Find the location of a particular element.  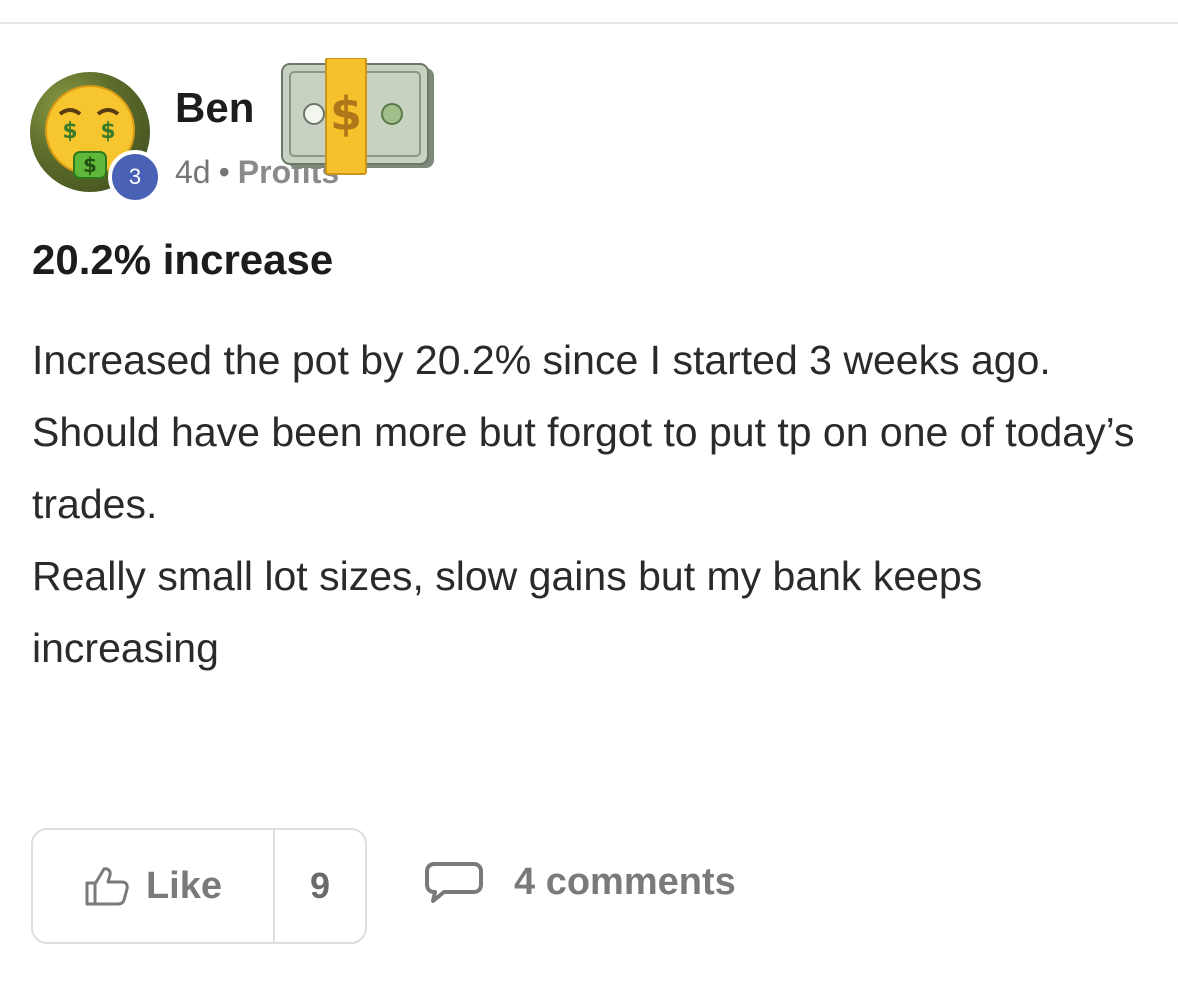

comments-button: 4 comments is located at coordinates (580, 882).